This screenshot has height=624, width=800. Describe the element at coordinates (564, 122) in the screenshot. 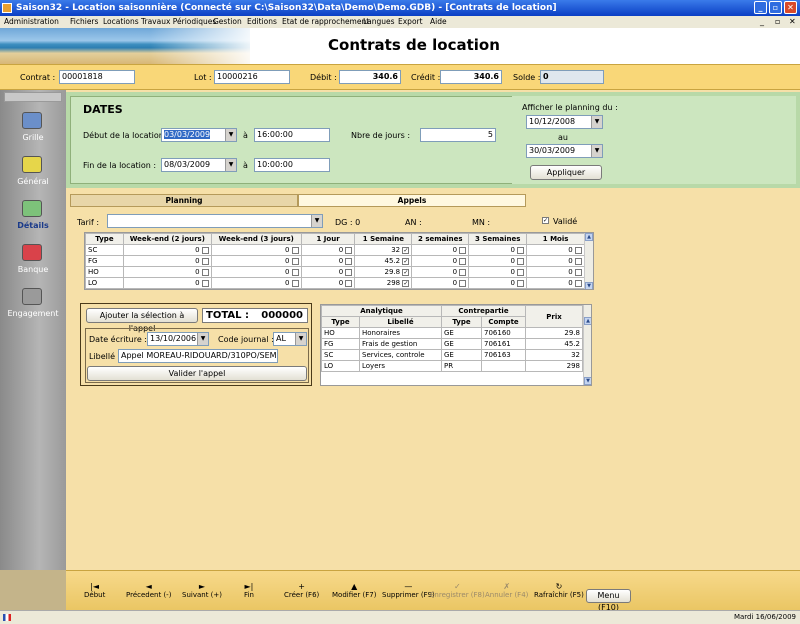

I see `planning-from-select: 10/12/2008 ▼` at that location.